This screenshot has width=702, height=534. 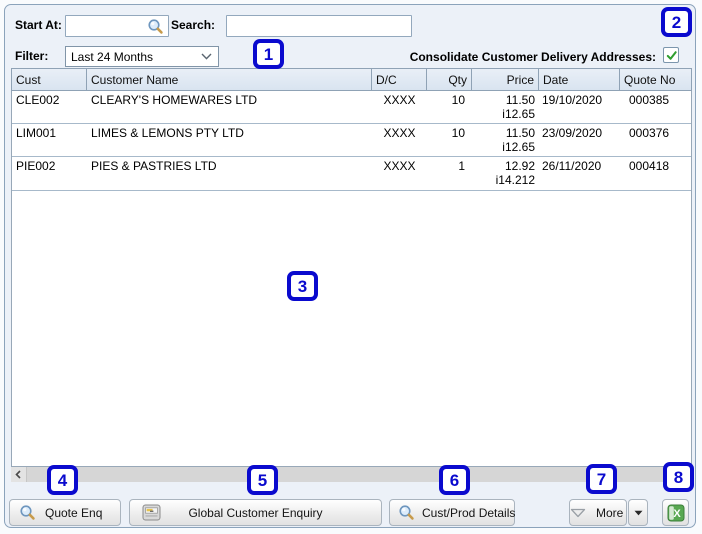 What do you see at coordinates (656, 79) in the screenshot?
I see `column-header-quote-no: Quote No` at bounding box center [656, 79].